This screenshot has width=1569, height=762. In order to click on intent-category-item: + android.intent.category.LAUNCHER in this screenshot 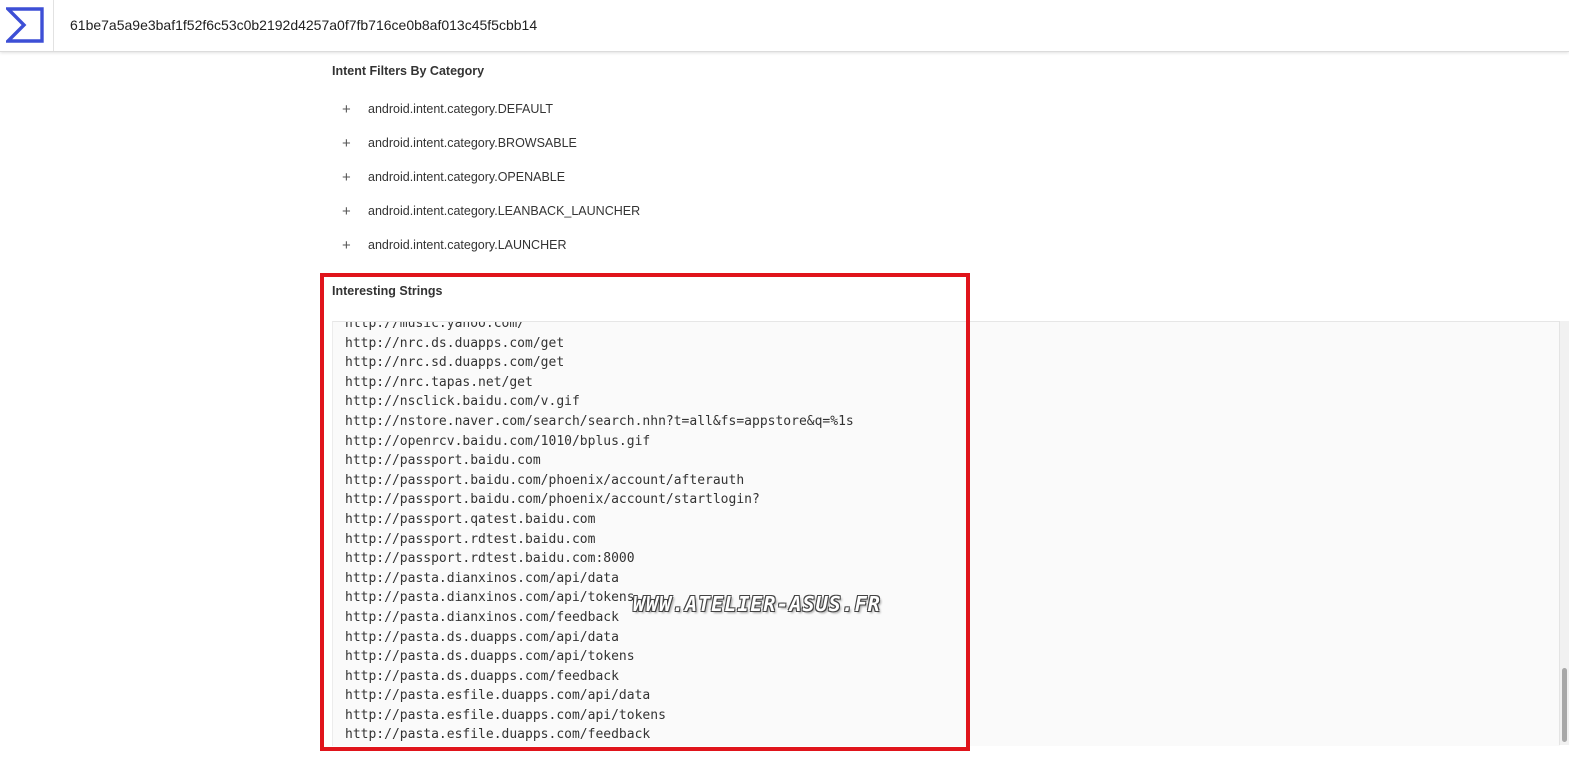, I will do `click(490, 245)`.